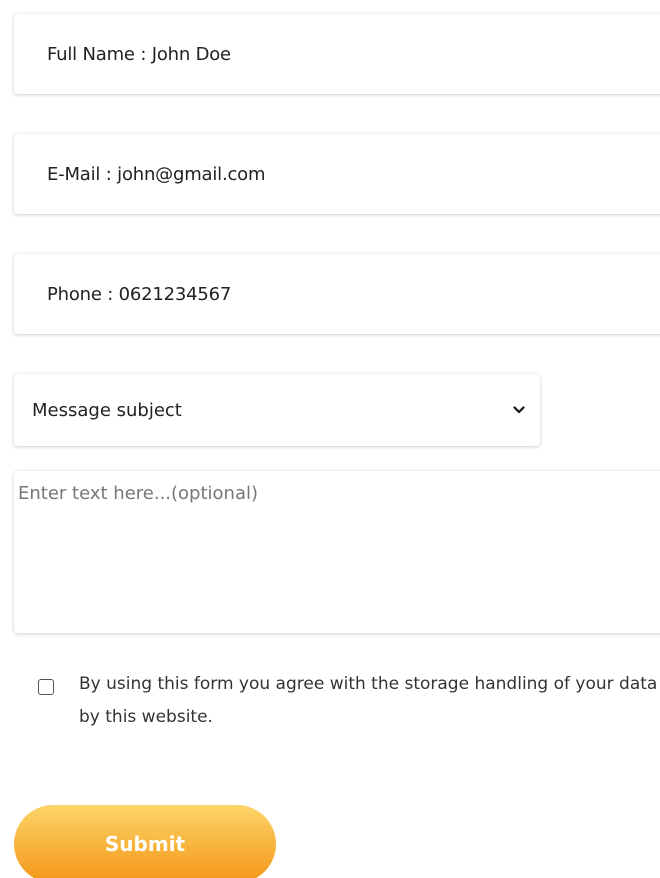 The image size is (660, 878). What do you see at coordinates (337, 294) in the screenshot?
I see `phone-field: Phone : 0621234567` at bounding box center [337, 294].